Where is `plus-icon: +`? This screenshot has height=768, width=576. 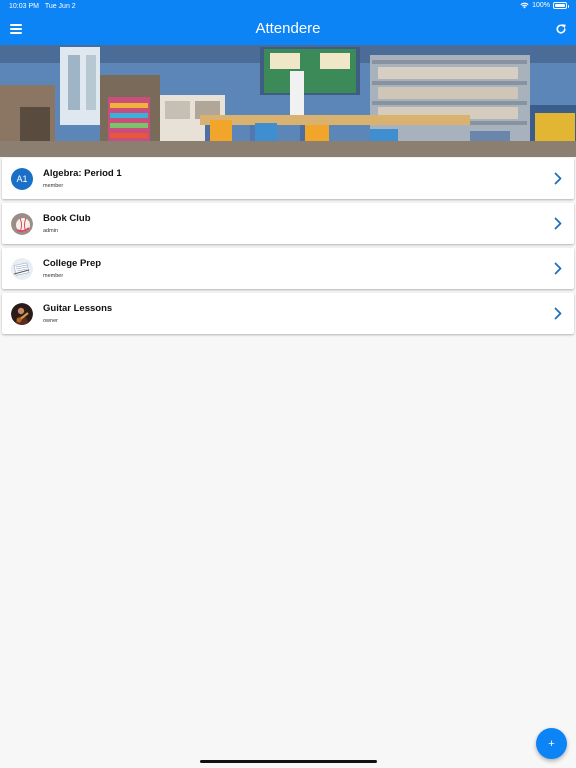 plus-icon: + is located at coordinates (551, 743).